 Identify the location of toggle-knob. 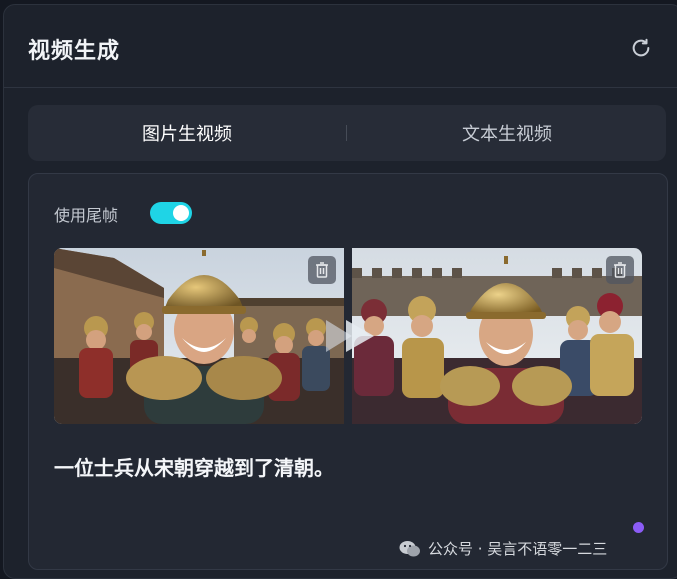
(181, 213).